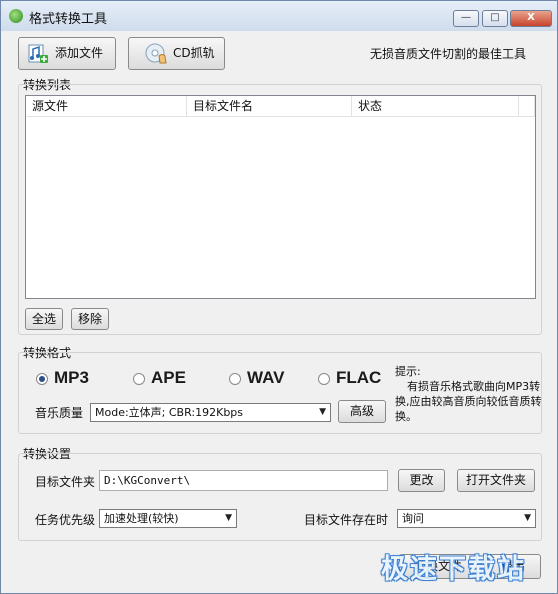 This screenshot has height=594, width=558. What do you see at coordinates (194, 53) in the screenshot?
I see `cd-rip-label: CD抓轨` at bounding box center [194, 53].